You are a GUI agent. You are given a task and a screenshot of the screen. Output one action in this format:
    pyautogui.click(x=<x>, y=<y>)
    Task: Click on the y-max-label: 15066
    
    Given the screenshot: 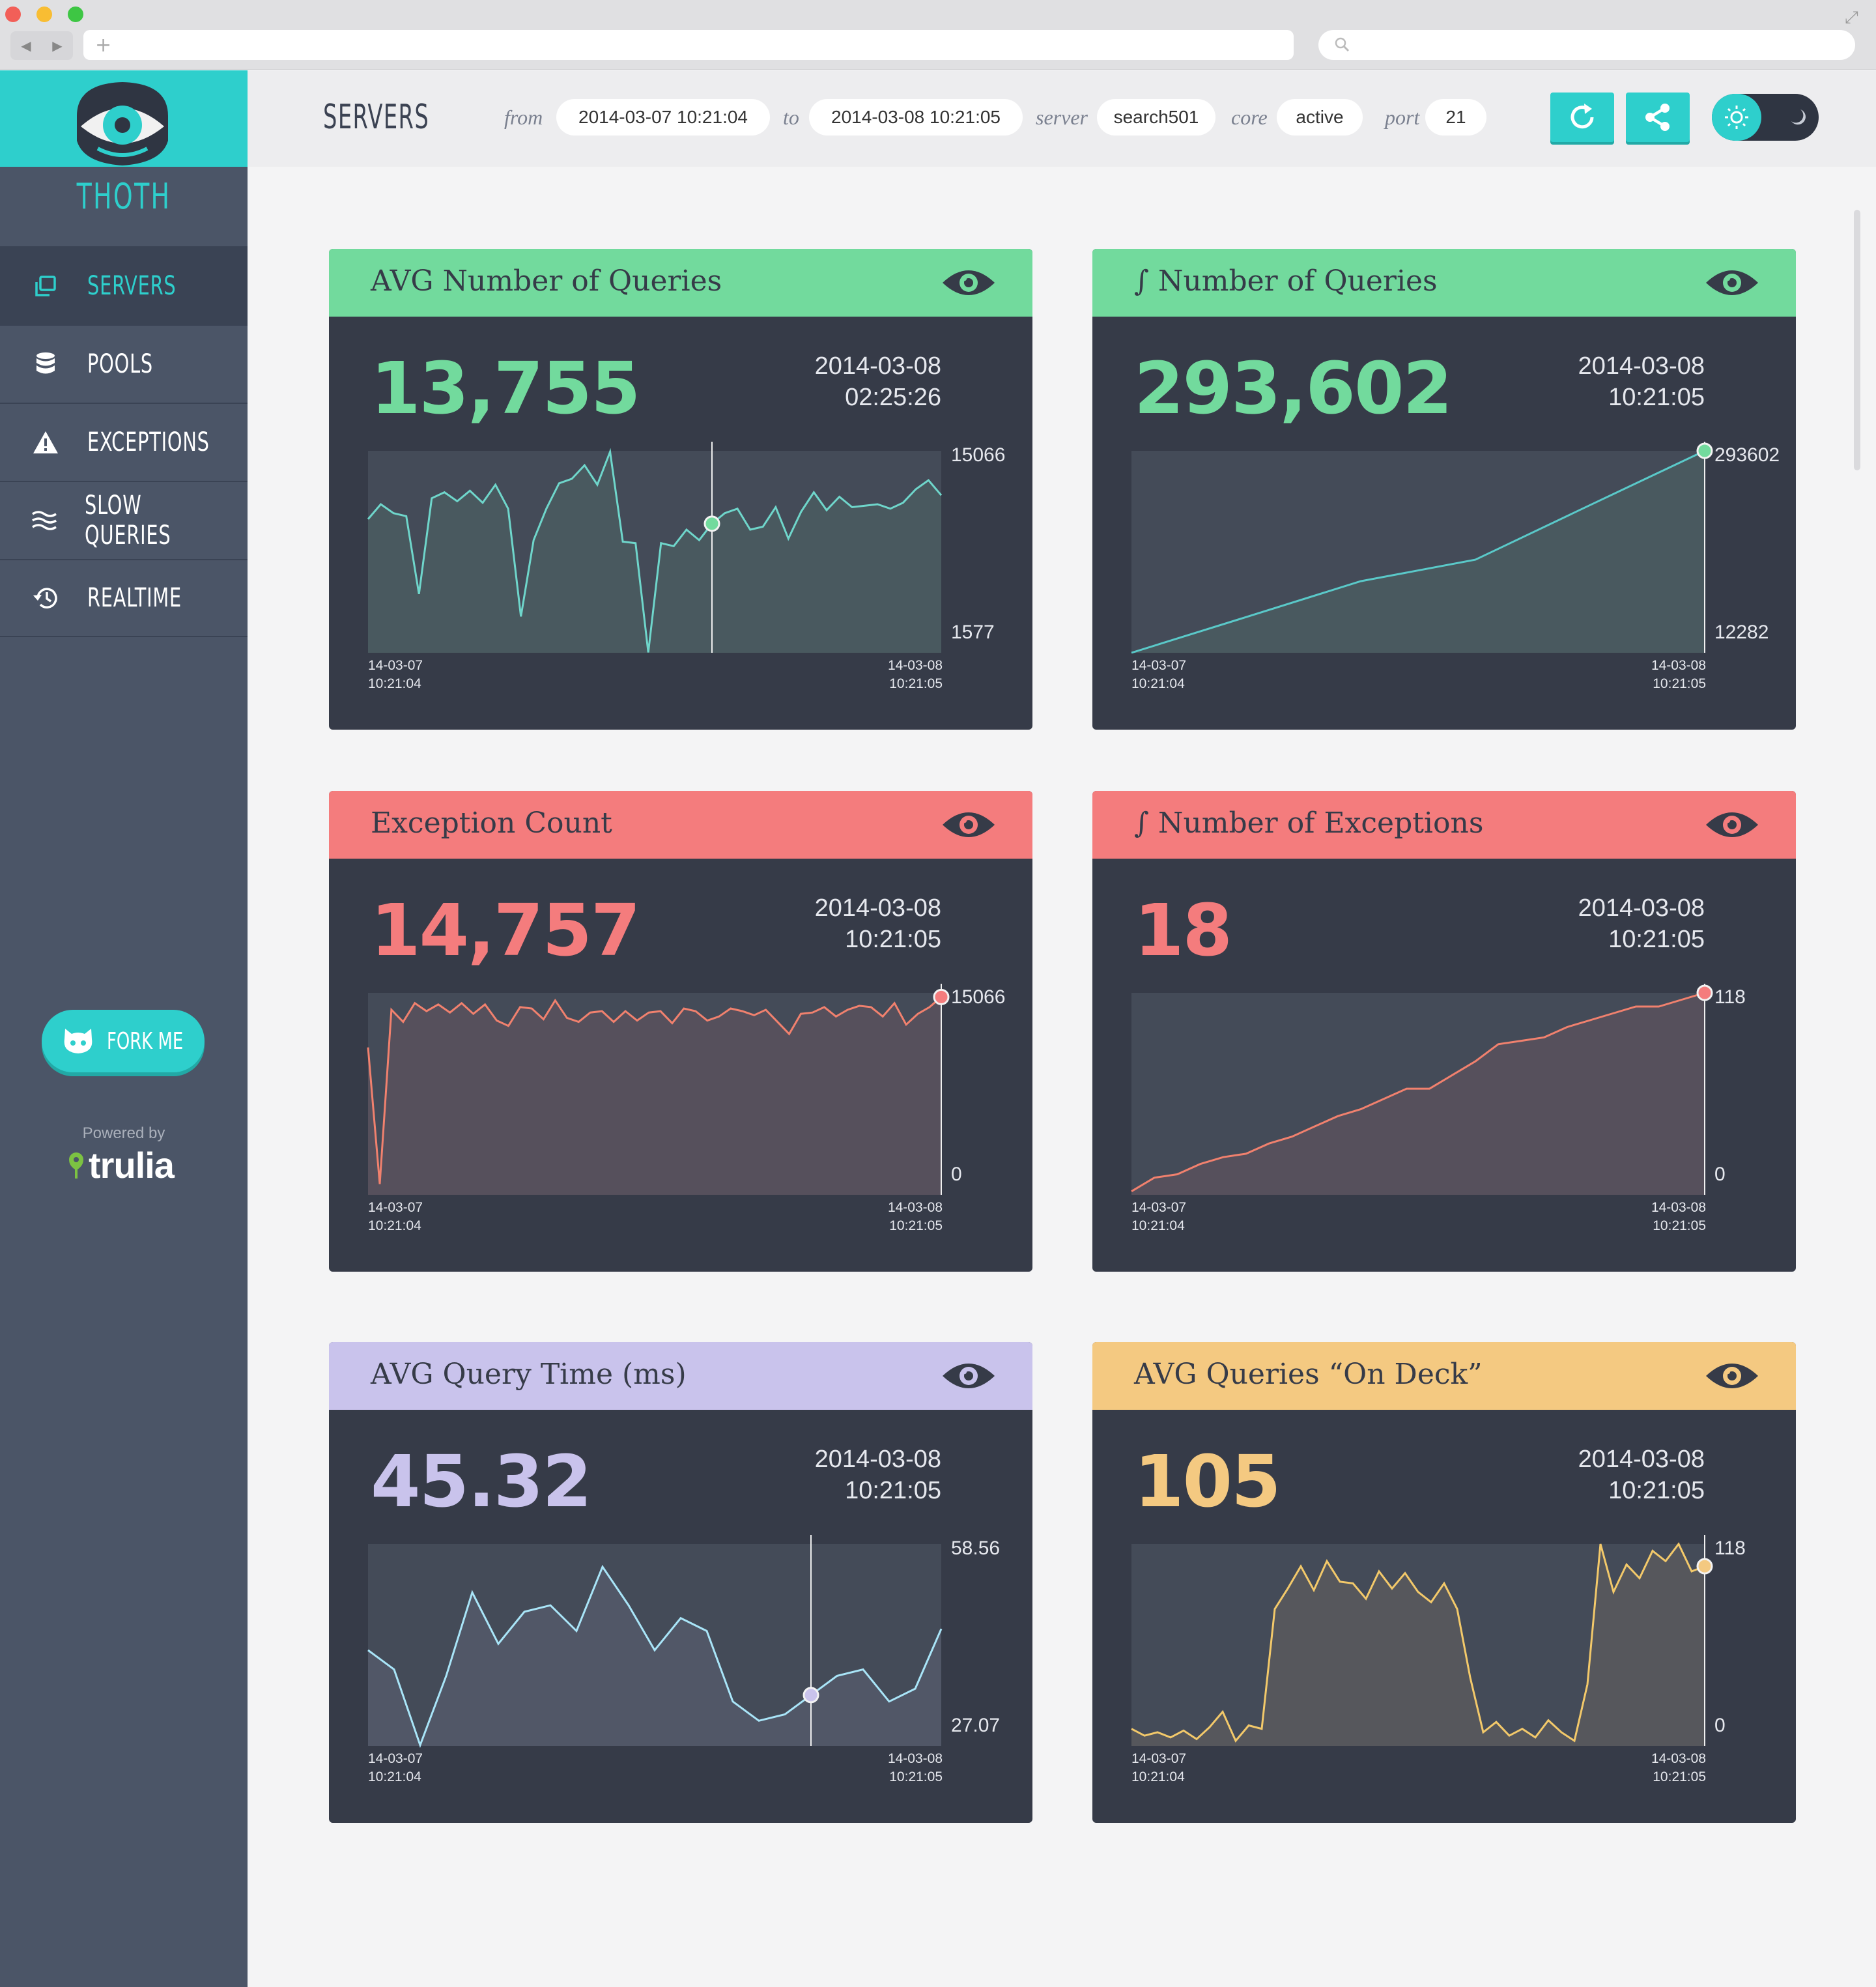 What is the action you would take?
    pyautogui.click(x=979, y=455)
    